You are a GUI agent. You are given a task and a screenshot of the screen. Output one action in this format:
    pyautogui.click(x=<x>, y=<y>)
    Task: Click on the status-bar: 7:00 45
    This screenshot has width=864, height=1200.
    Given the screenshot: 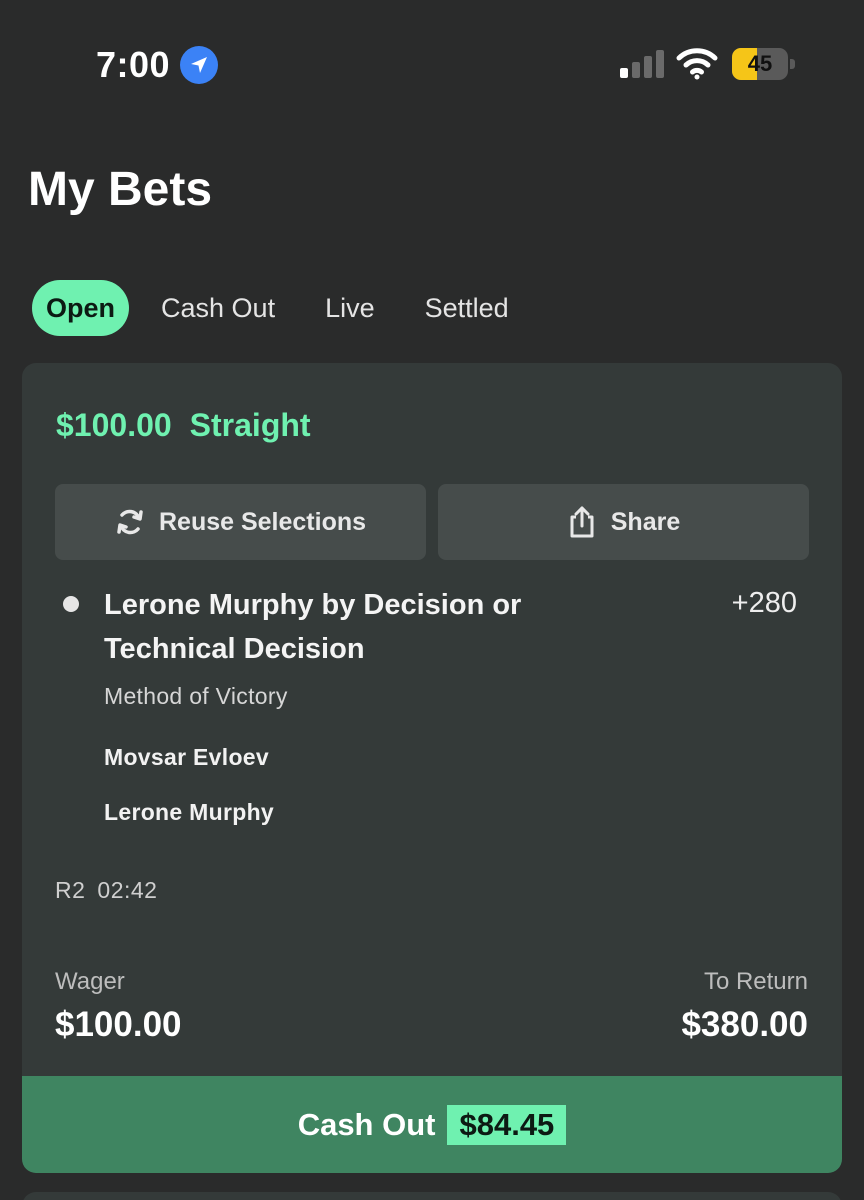 What is the action you would take?
    pyautogui.click(x=432, y=65)
    